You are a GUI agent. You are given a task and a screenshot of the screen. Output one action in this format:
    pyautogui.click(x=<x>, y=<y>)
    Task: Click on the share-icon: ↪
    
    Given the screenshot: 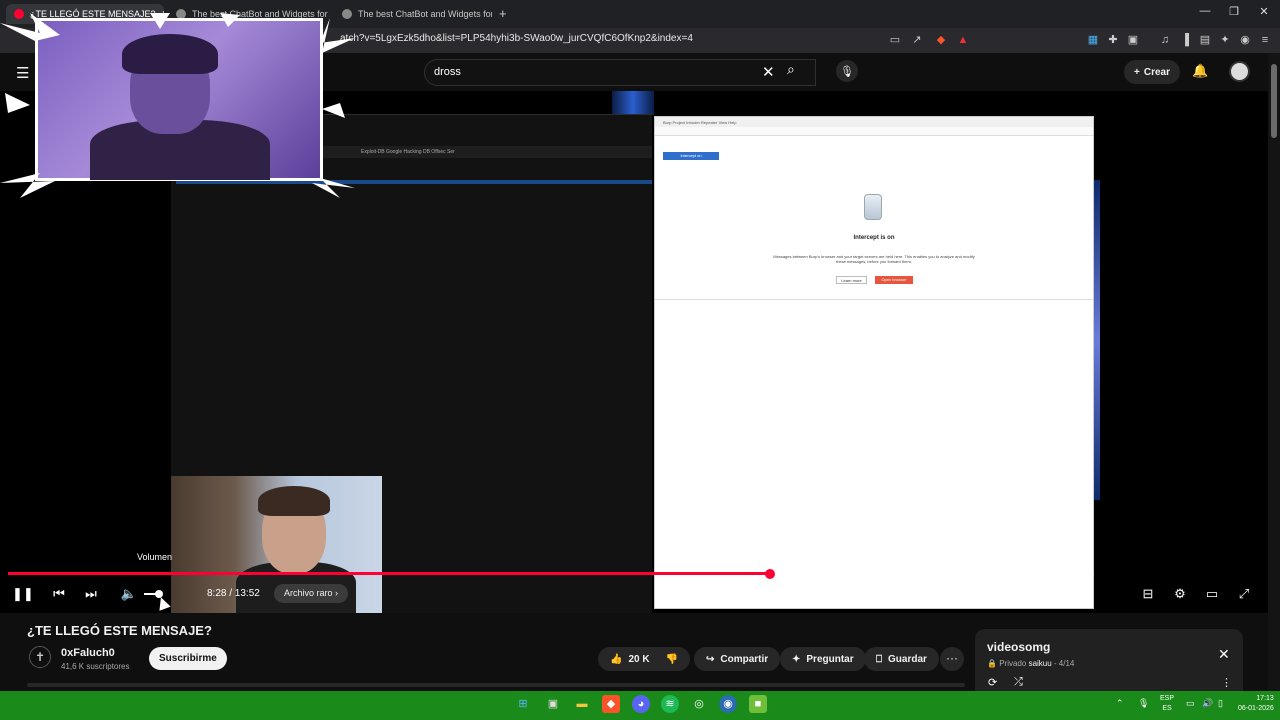 What is the action you would take?
    pyautogui.click(x=710, y=659)
    